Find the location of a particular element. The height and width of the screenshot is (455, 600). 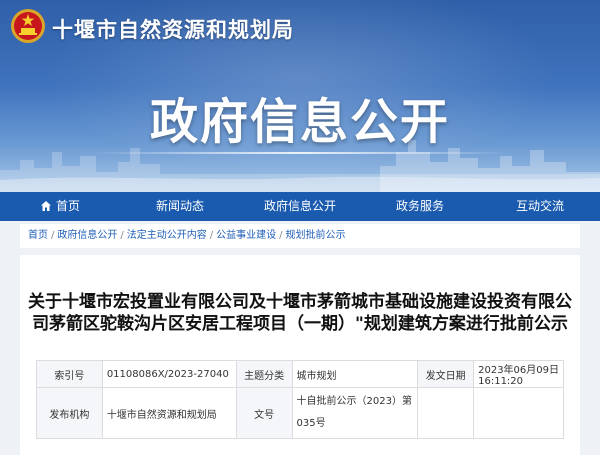

meta-label-publisher: 发布机构 is located at coordinates (69, 413).